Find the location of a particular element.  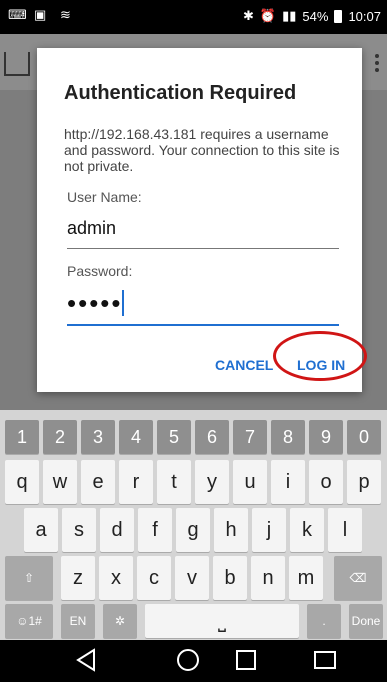

key-6: 6 is located at coordinates (212, 437).